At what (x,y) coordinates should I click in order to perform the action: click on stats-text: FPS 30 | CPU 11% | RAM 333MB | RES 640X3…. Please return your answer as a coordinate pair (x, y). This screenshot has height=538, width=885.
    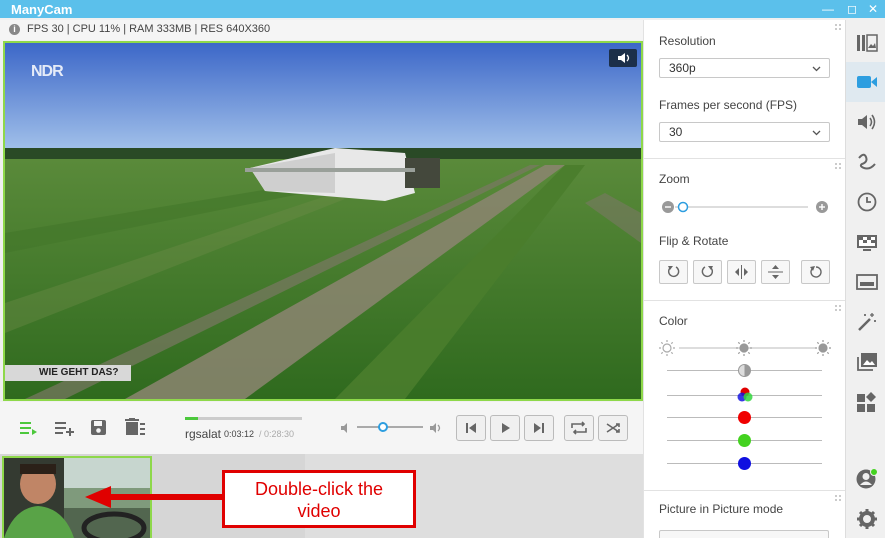
    Looking at the image, I should click on (149, 29).